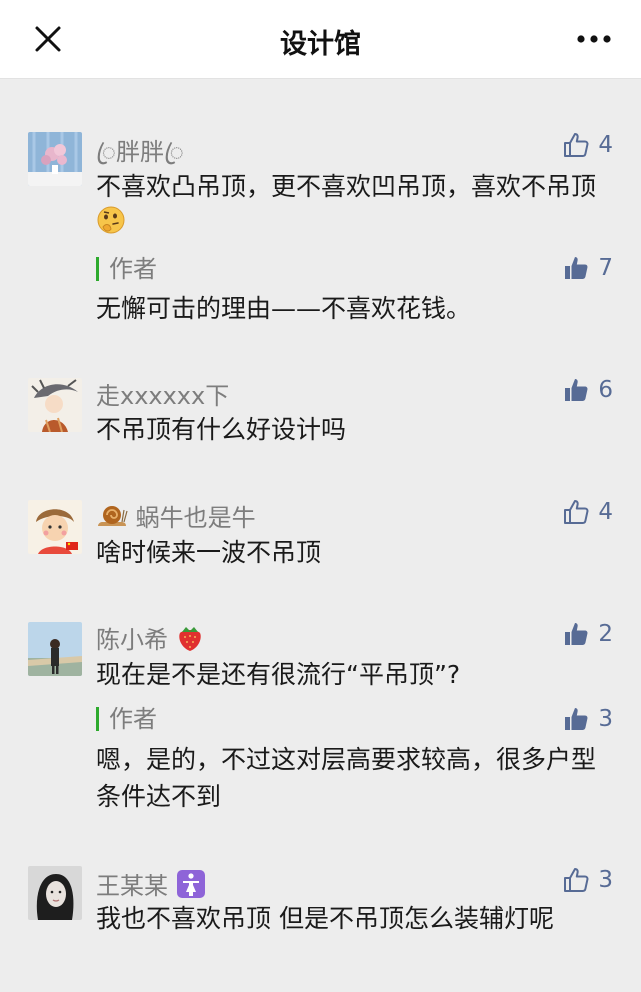 The image size is (641, 992). I want to click on like-button: 6, so click(587, 390).